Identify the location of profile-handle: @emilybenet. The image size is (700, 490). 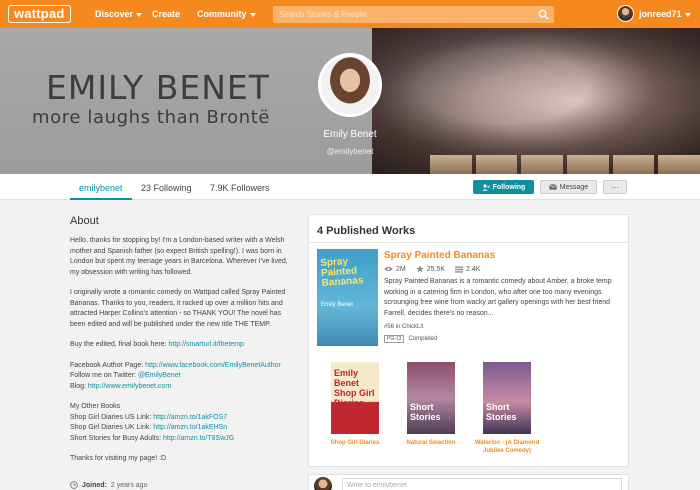
(350, 151).